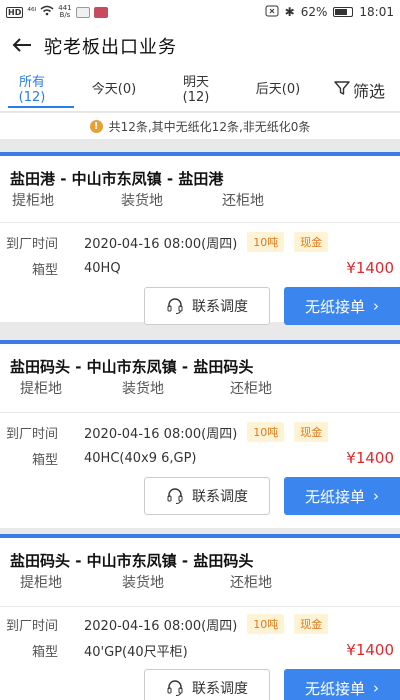  What do you see at coordinates (342, 90) in the screenshot?
I see `funnel-icon` at bounding box center [342, 90].